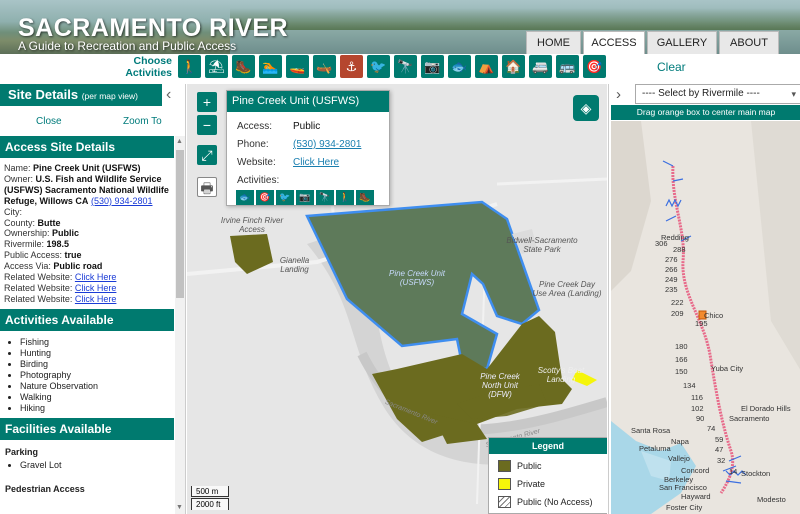 The image size is (800, 514). Describe the element at coordinates (180, 224) in the screenshot. I see `scrollbar-thumb` at that location.